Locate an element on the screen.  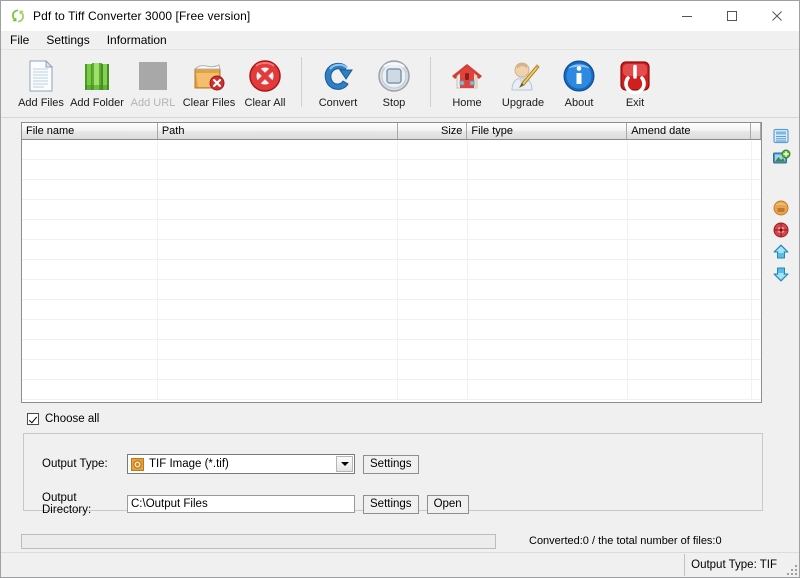
choose-all-label: Choose all is located at coordinates (72, 419).